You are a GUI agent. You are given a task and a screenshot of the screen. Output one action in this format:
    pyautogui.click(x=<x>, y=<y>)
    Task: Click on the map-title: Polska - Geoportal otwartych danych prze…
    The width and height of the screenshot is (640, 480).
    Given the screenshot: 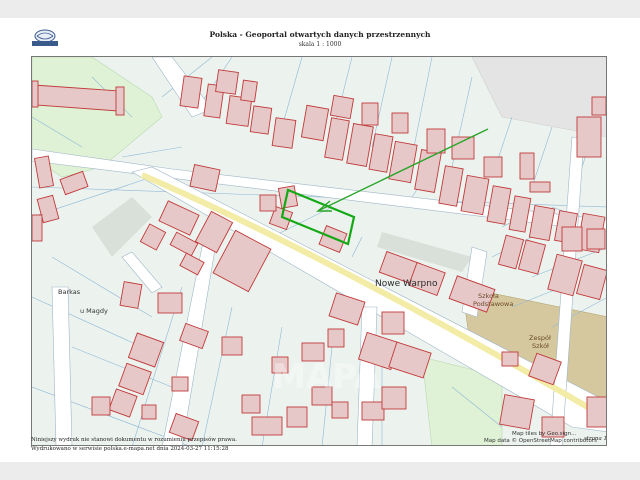 What is the action you would take?
    pyautogui.click(x=320, y=34)
    